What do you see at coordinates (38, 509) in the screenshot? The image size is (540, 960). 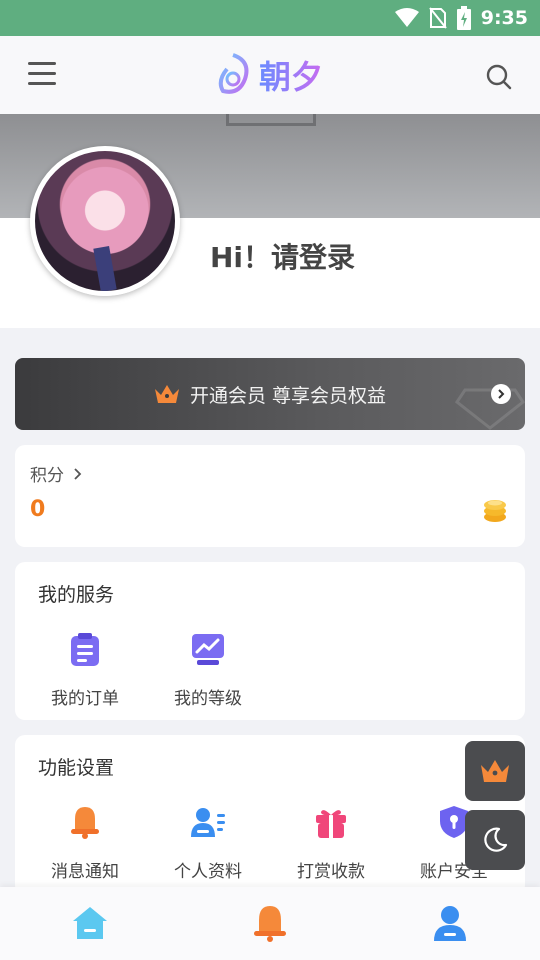 I see `points-value: 0` at bounding box center [38, 509].